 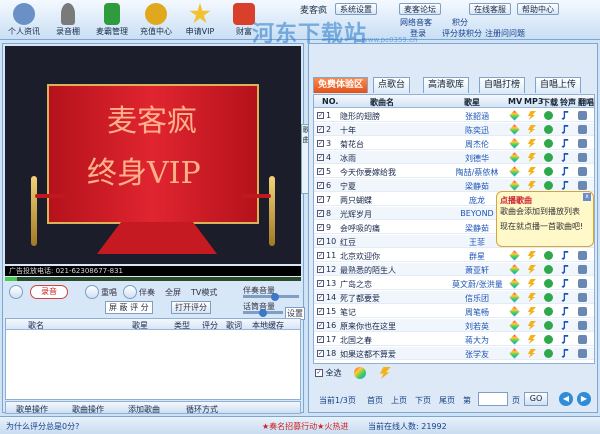 I want to click on song-row: ✓ 18 如果这都不算爱 张学友, so click(x=454, y=353).